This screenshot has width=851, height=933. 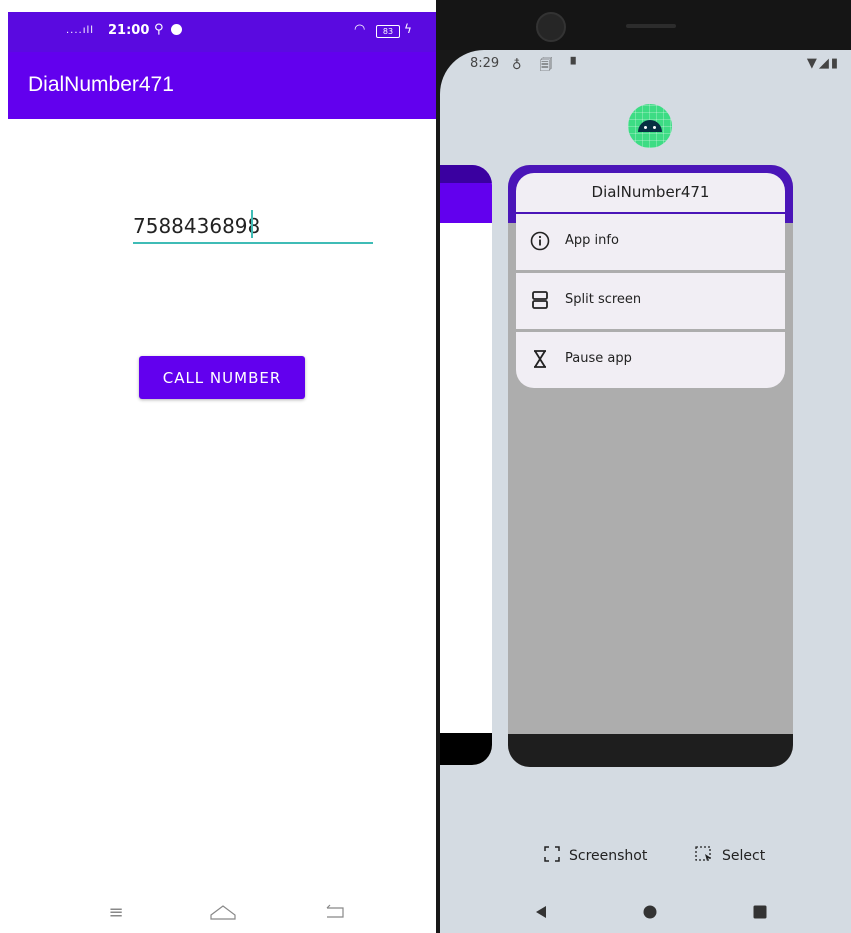 What do you see at coordinates (222, 377) in the screenshot?
I see `call-number-button: CALL NUMBER` at bounding box center [222, 377].